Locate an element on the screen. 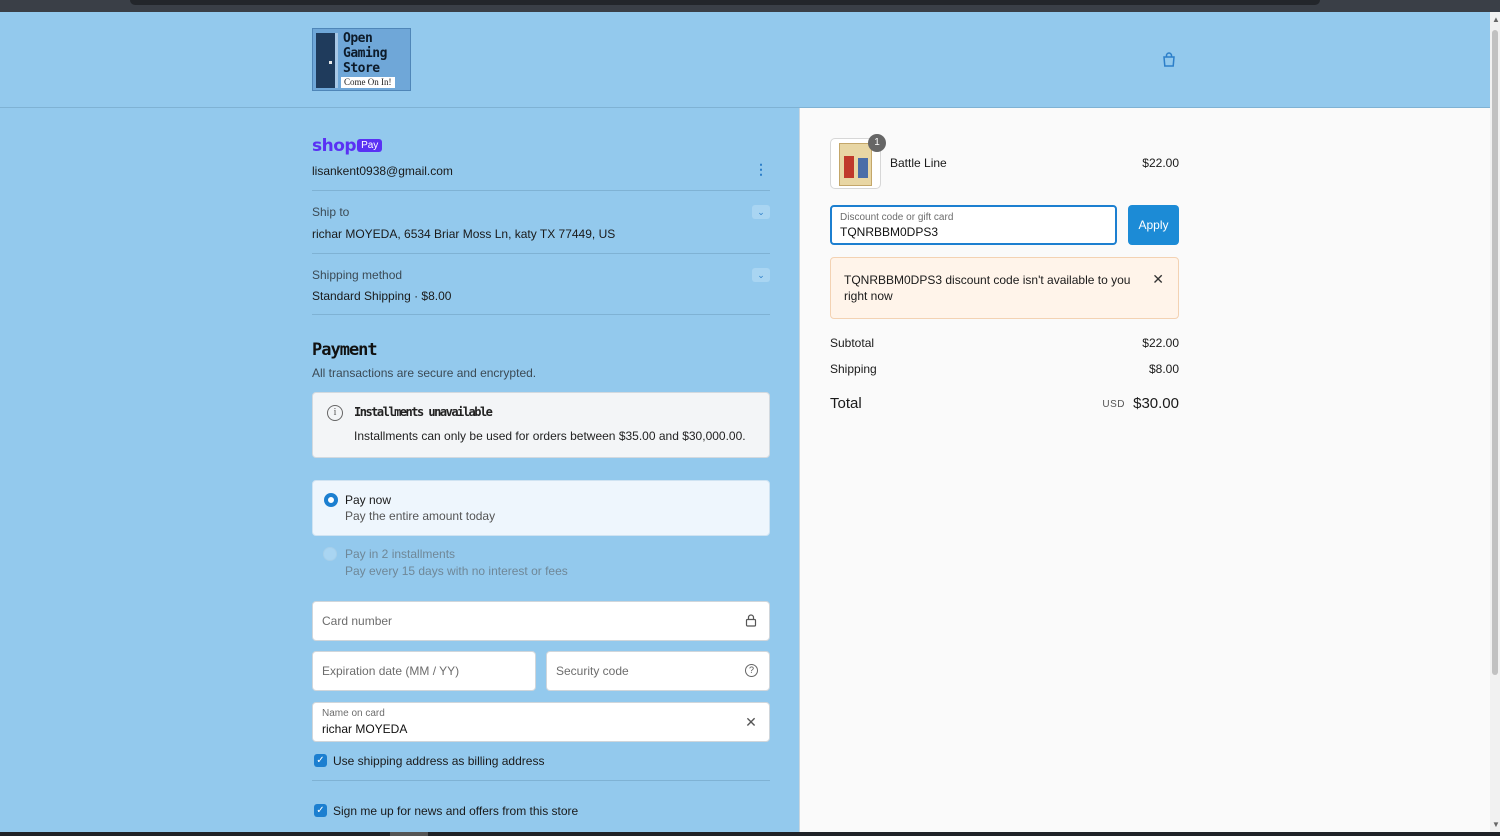  total-row: Total USD $30.00 is located at coordinates (1004, 405).